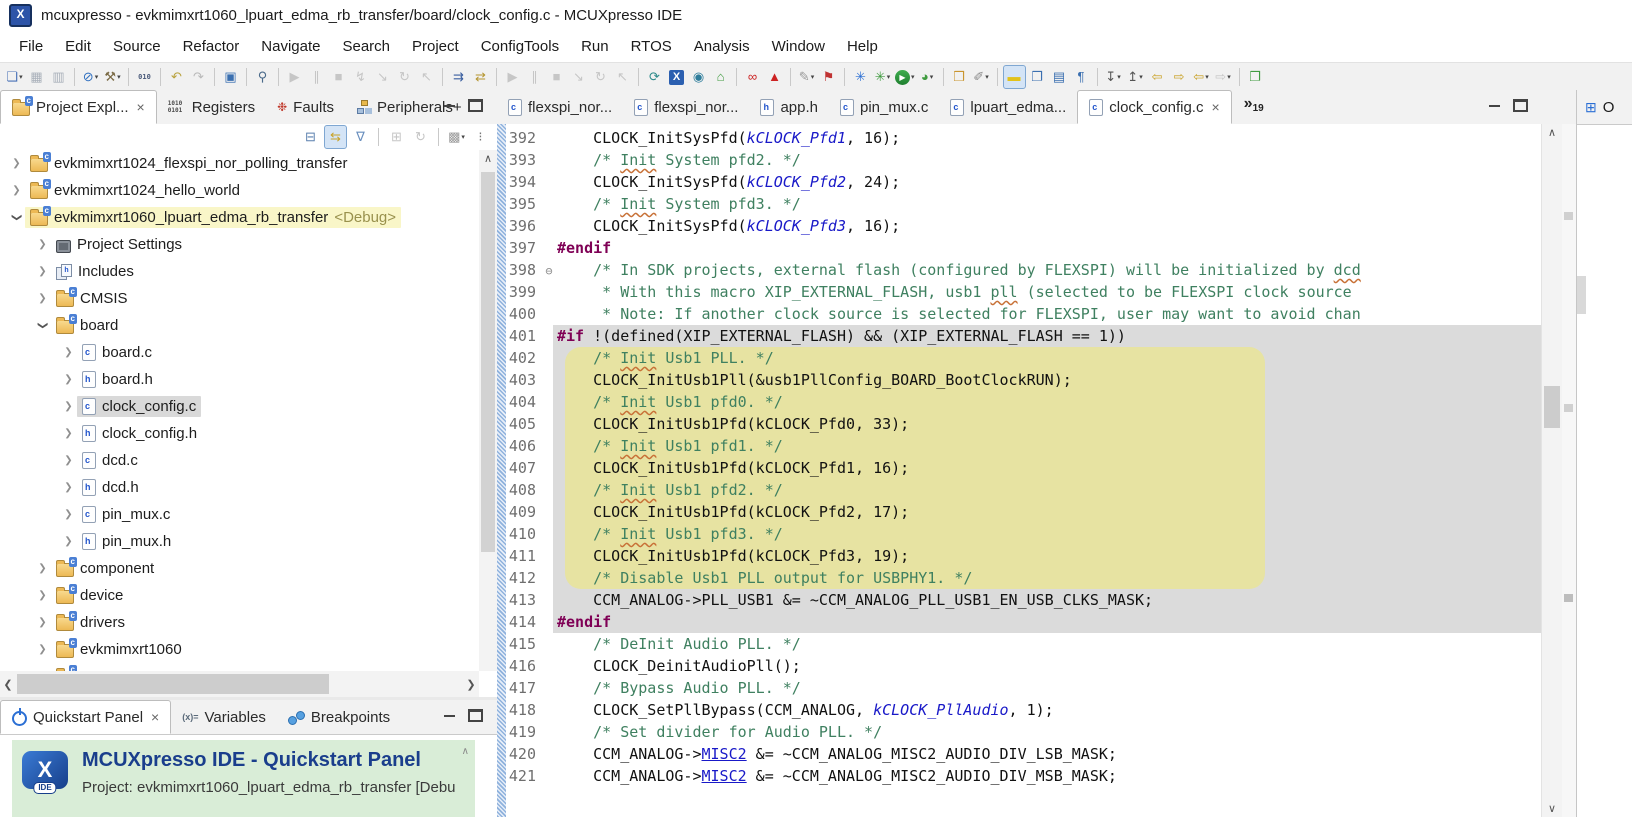 This screenshot has width=1632, height=817. Describe the element at coordinates (1157, 77) in the screenshot. I see `last-edit-location-button: ⇦` at that location.